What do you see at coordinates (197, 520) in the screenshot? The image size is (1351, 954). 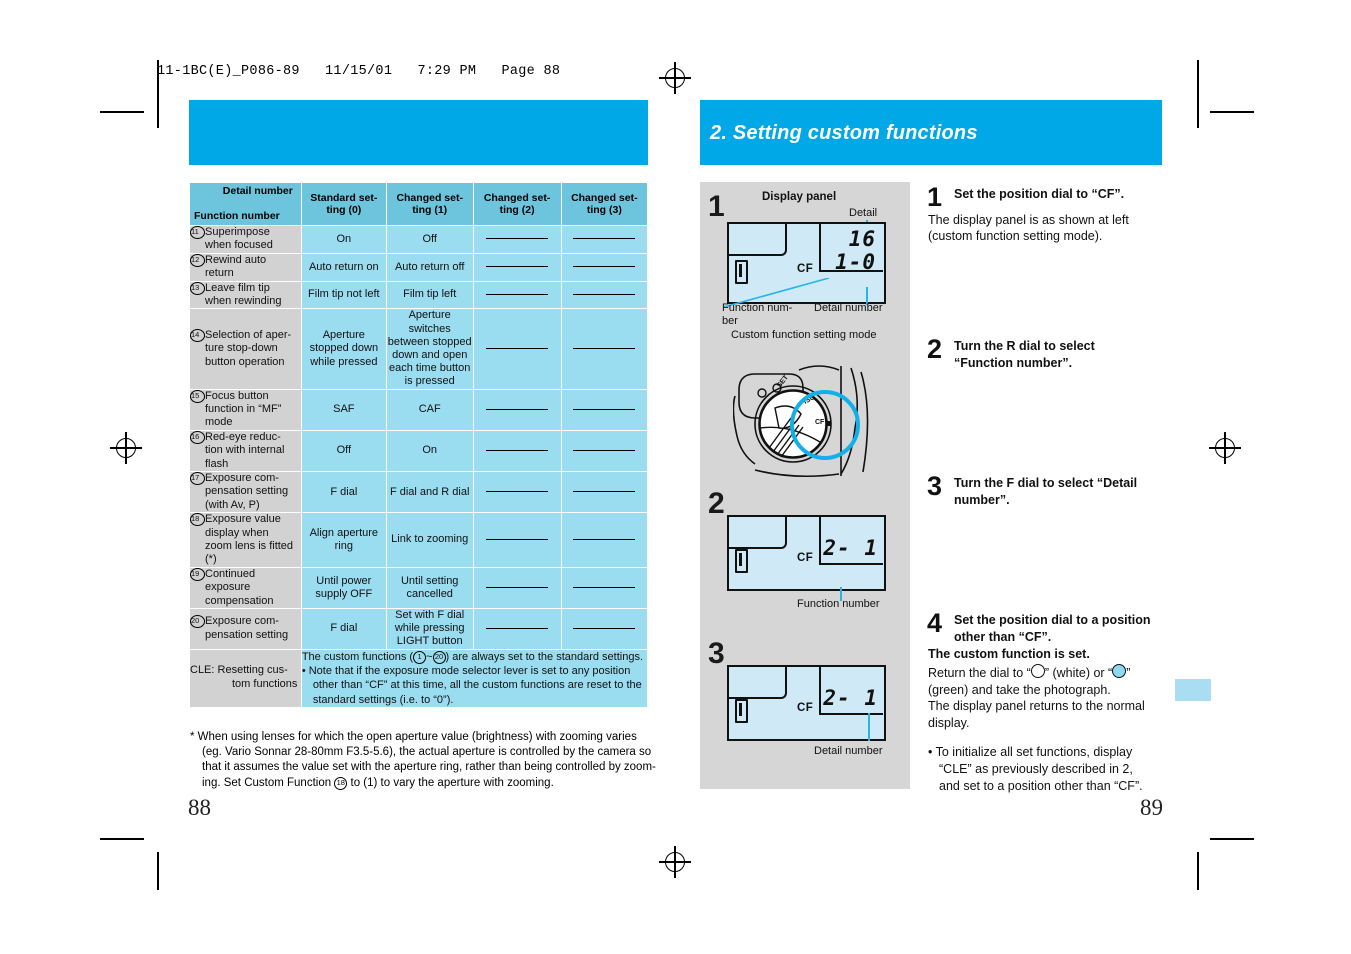 I see `function-number-badge: 18` at bounding box center [197, 520].